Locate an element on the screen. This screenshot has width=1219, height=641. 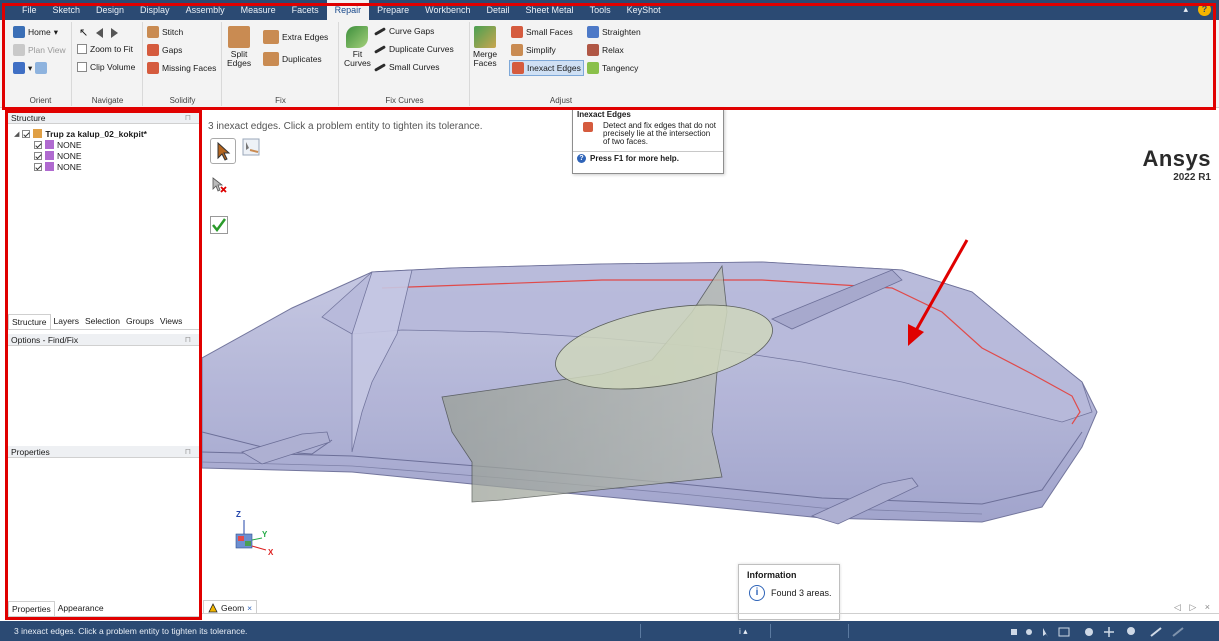
inexact-edges-button: Inexact Edges is located at coordinates (546, 68).